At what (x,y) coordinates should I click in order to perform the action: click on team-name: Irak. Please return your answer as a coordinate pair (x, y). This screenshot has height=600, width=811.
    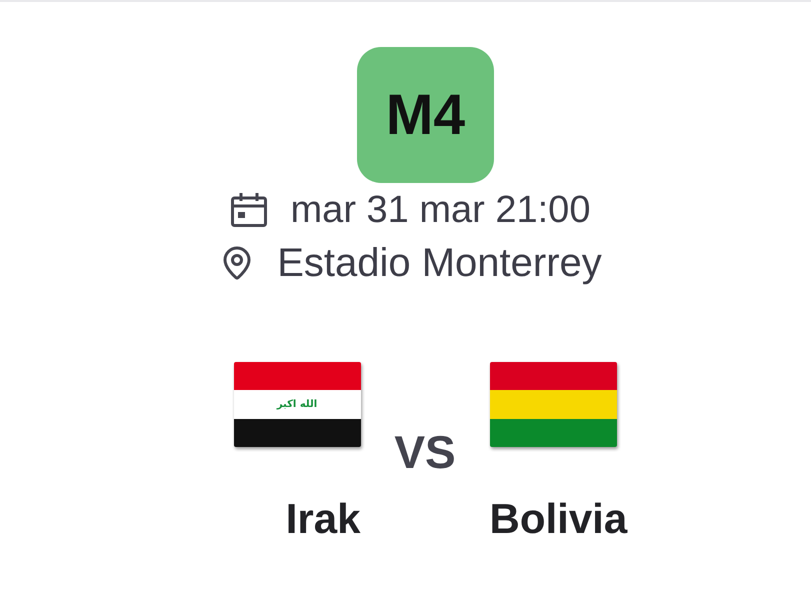
    Looking at the image, I should click on (323, 519).